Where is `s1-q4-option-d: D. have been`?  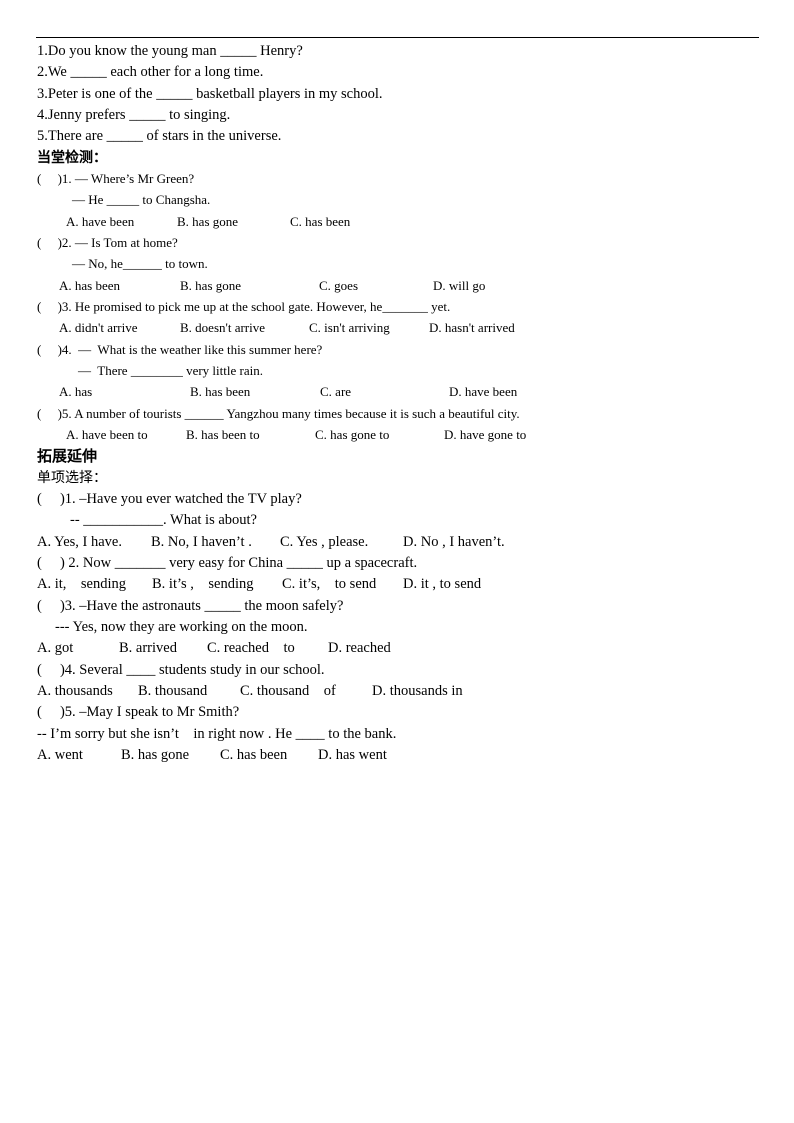 s1-q4-option-d: D. have been is located at coordinates (483, 391).